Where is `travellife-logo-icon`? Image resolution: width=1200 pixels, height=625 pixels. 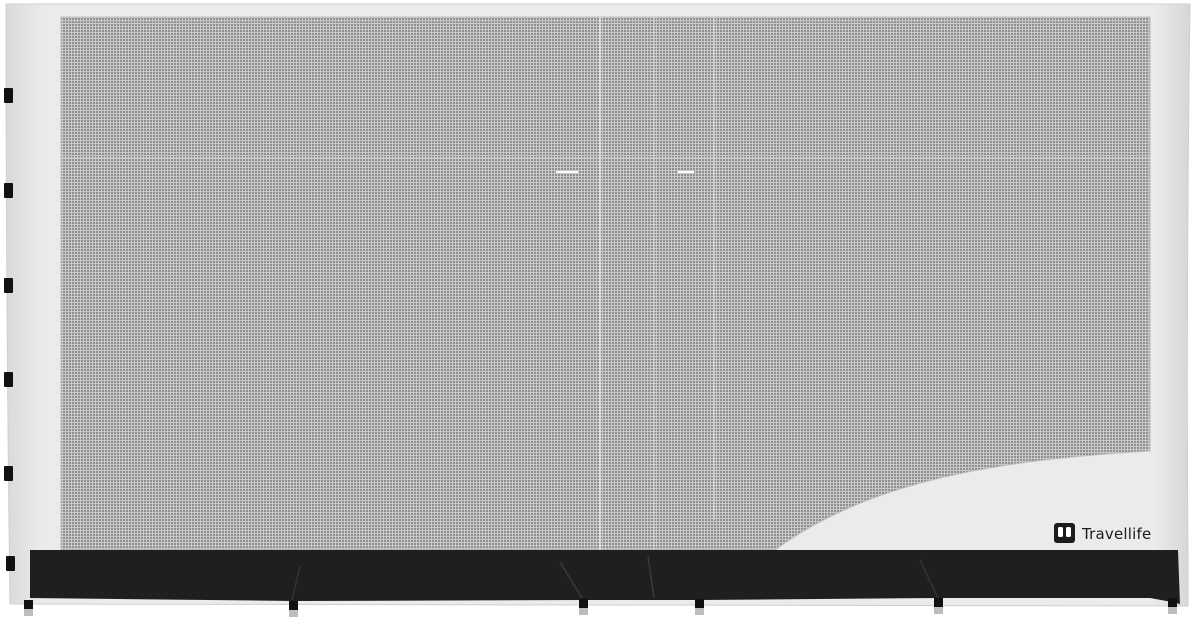
travellife-logo-icon is located at coordinates (1064, 533).